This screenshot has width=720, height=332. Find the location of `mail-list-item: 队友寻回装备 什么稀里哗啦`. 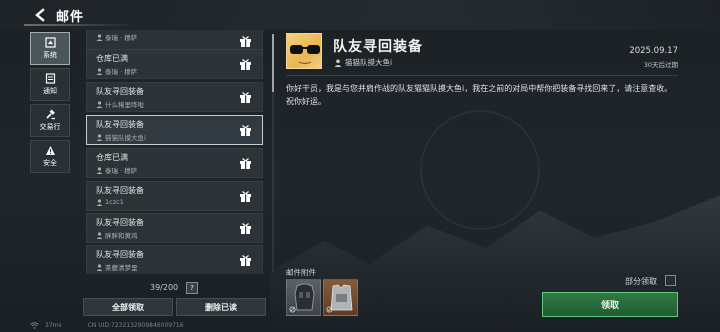

mail-list-item: 队友寻回装备 什么稀里哗啦 is located at coordinates (174, 97).